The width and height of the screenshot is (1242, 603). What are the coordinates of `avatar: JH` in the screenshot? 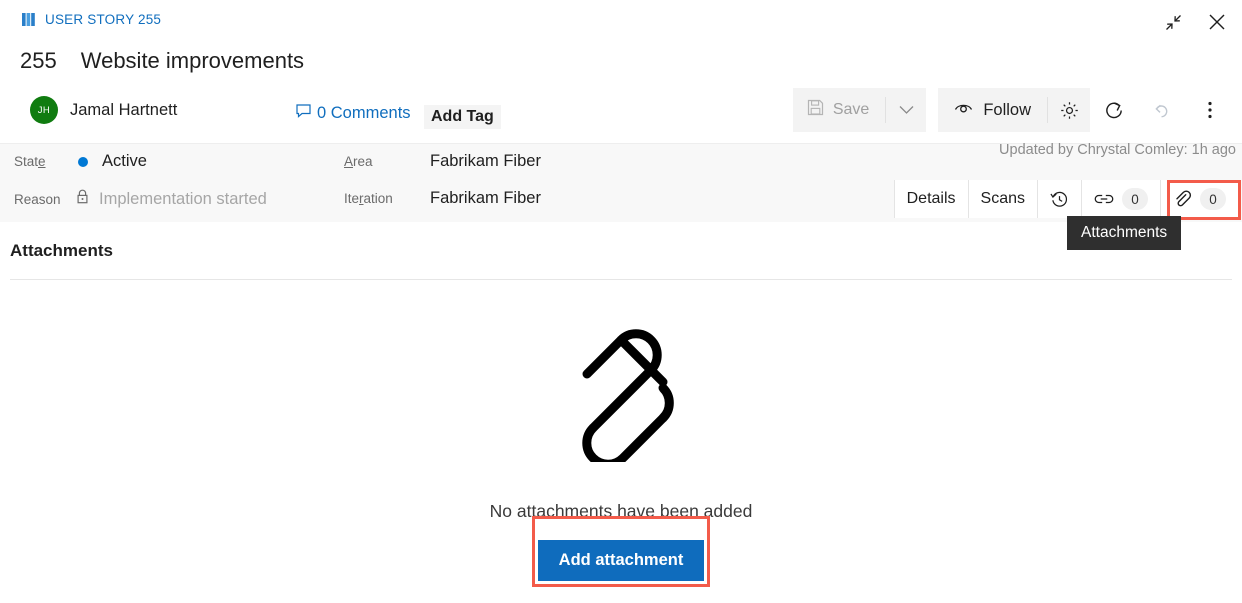 It's located at (44, 110).